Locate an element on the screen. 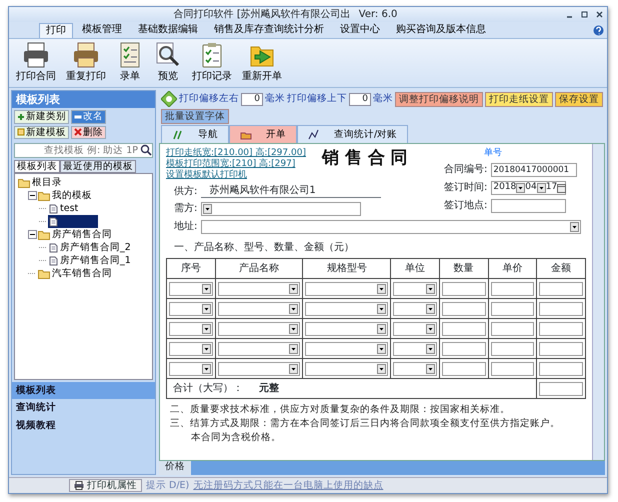 The image size is (618, 502). accordion-section: 查询统计 is located at coordinates (83, 408).